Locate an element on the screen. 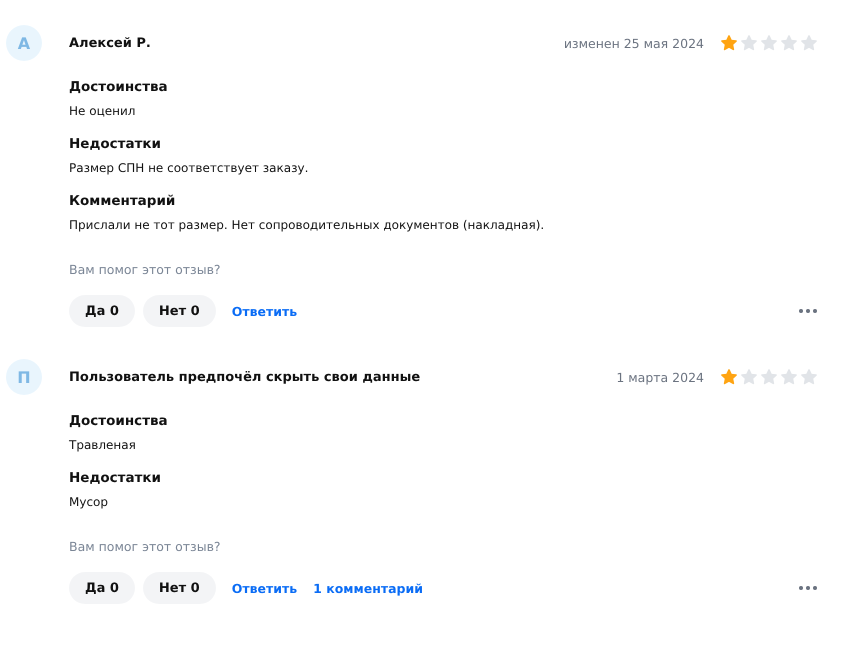 This screenshot has width=862, height=656. section-text: Прислали не тот размер. Нет сопроводительных документов (накладная). is located at coordinates (307, 225).